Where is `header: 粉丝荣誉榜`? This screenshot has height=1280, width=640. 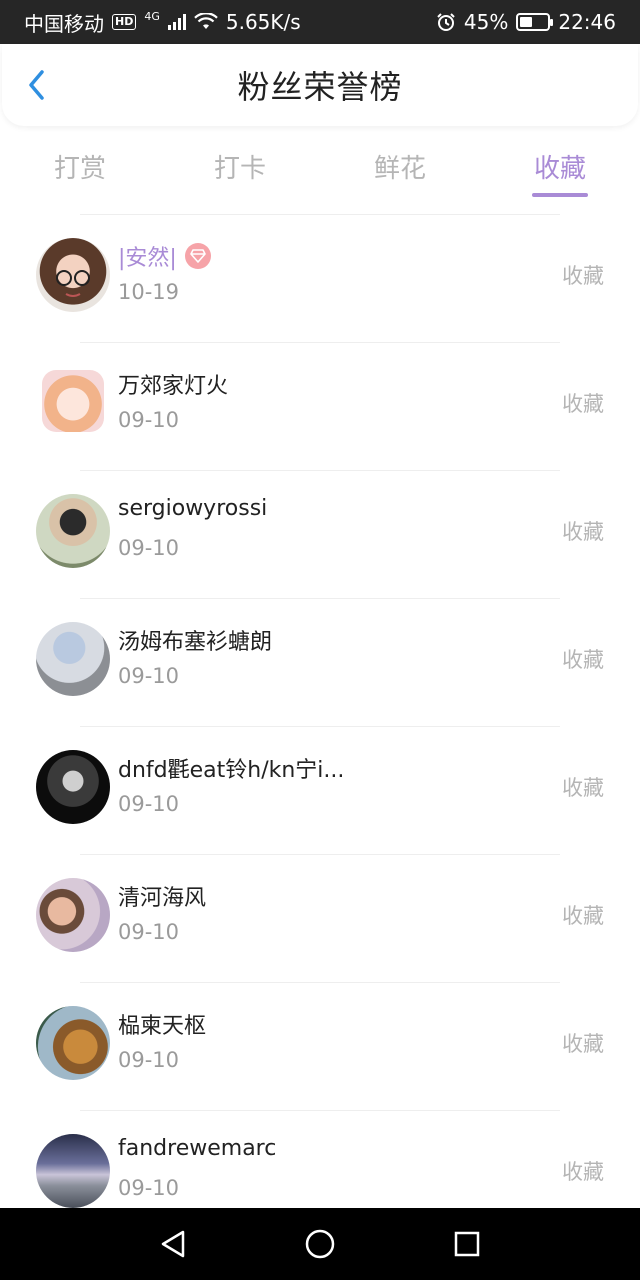
header: 粉丝荣誉榜 is located at coordinates (320, 85).